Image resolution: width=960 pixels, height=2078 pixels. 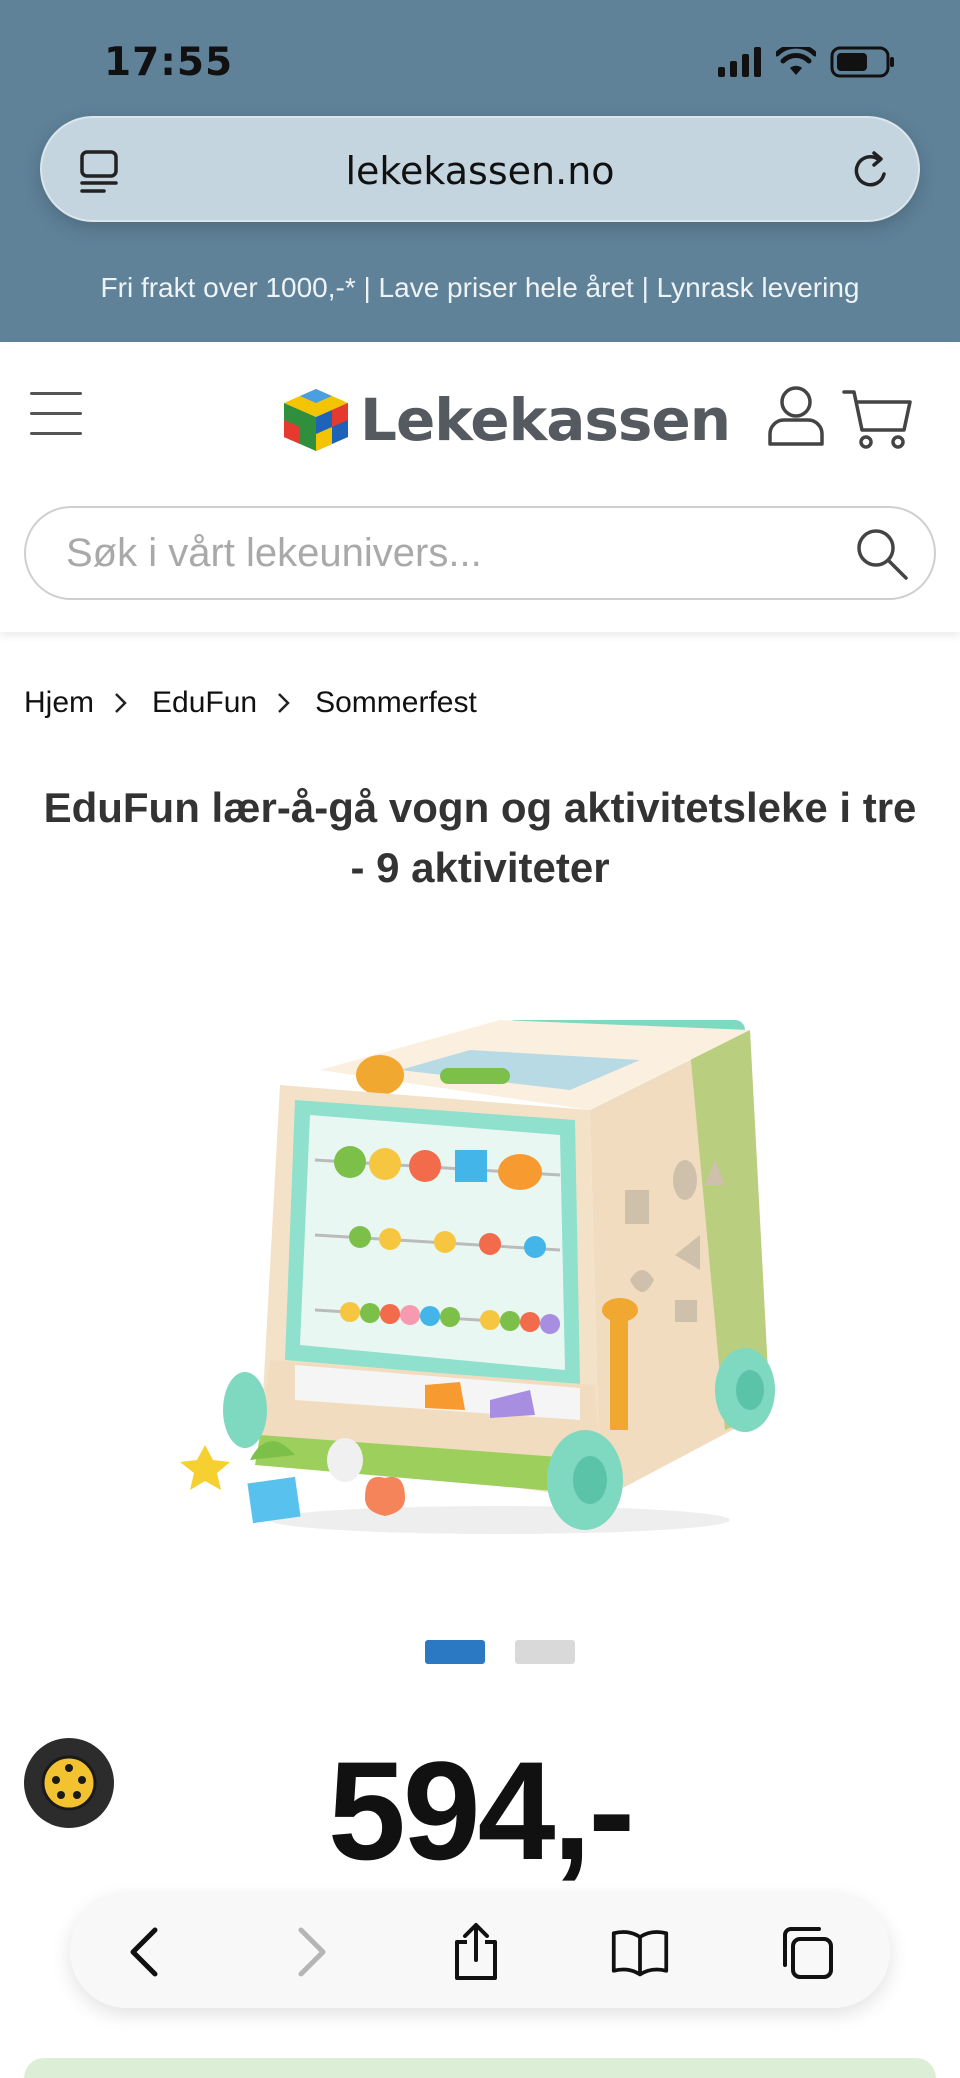 What do you see at coordinates (806, 1952) in the screenshot?
I see `tabs-icon` at bounding box center [806, 1952].